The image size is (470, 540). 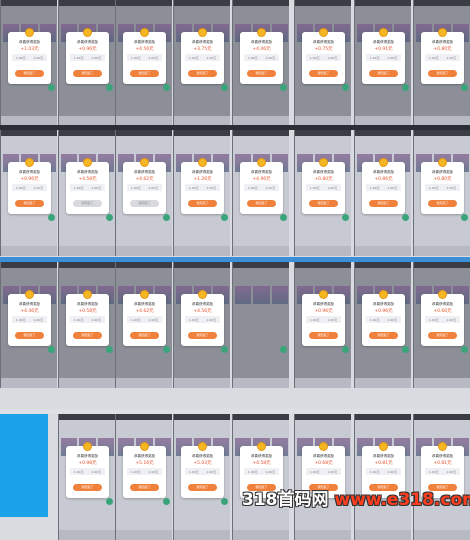 What do you see at coordinates (202, 318) in the screenshot?
I see `reward-modal: 恭喜获得奖励 +4.56元 1.00元 1.00元 我知道了` at bounding box center [202, 318].